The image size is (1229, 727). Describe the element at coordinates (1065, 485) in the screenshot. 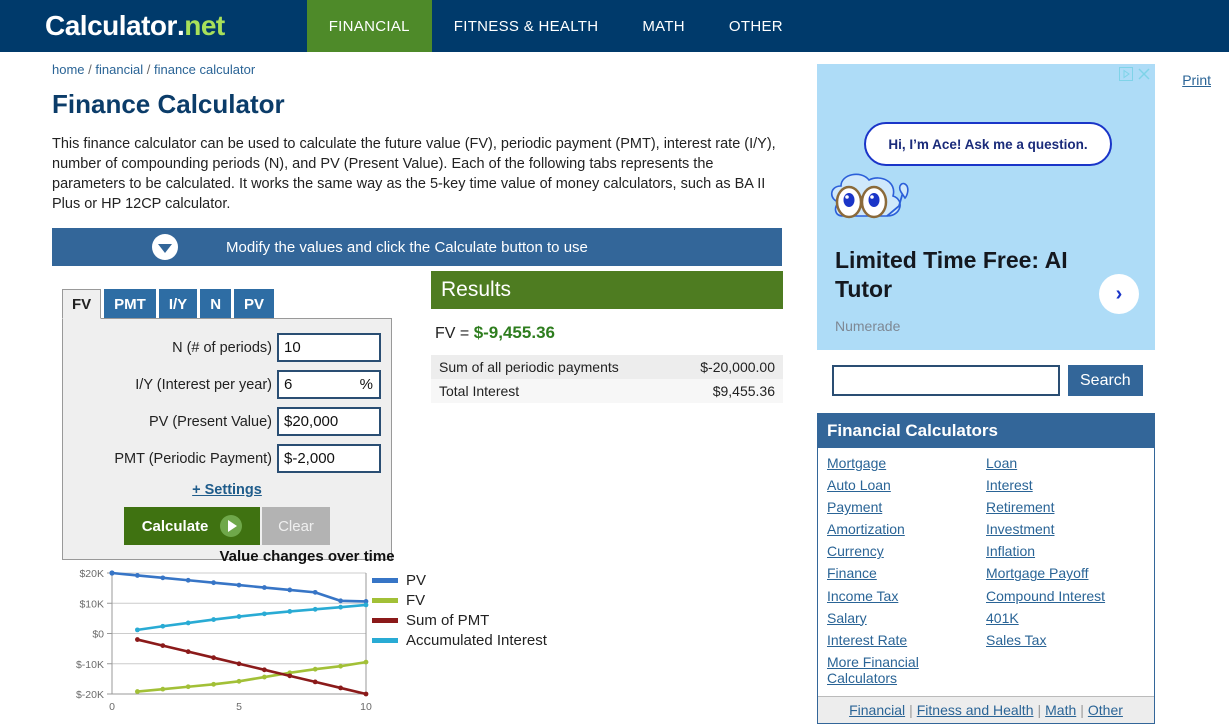

I see `sidebar-link-interest: Interest` at that location.